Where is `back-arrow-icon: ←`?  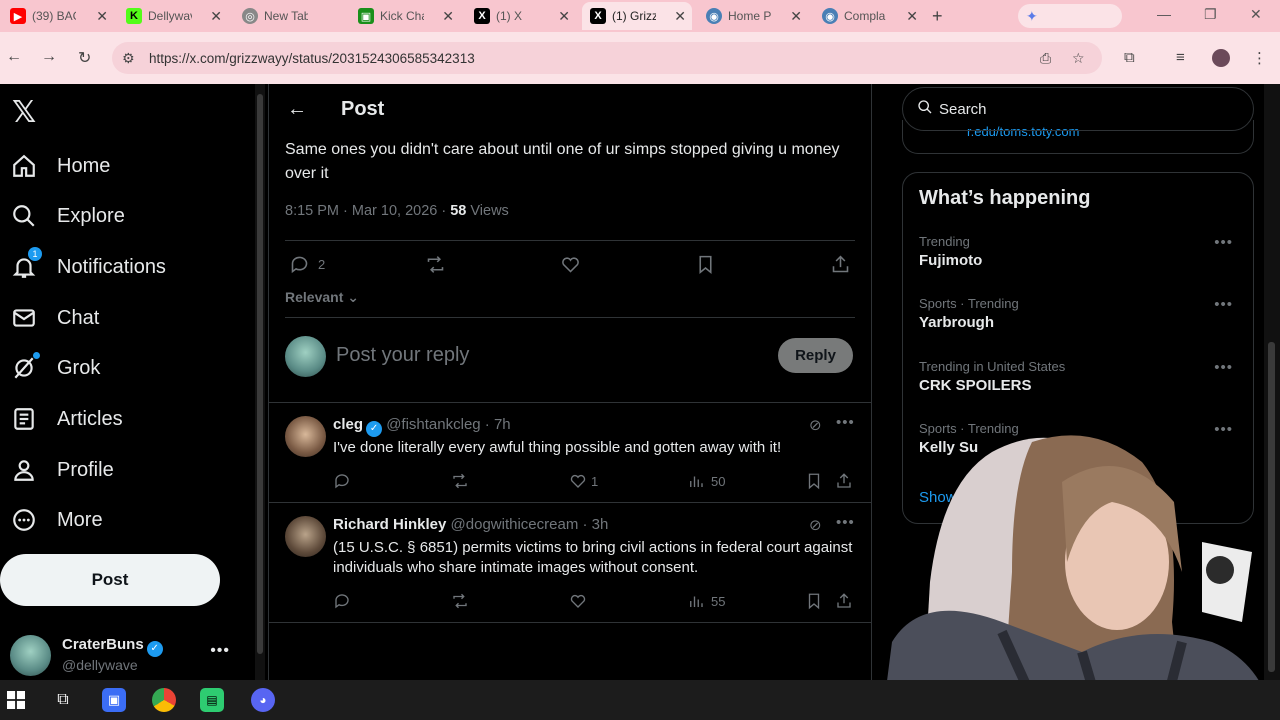 back-arrow-icon: ← is located at coordinates (297, 109).